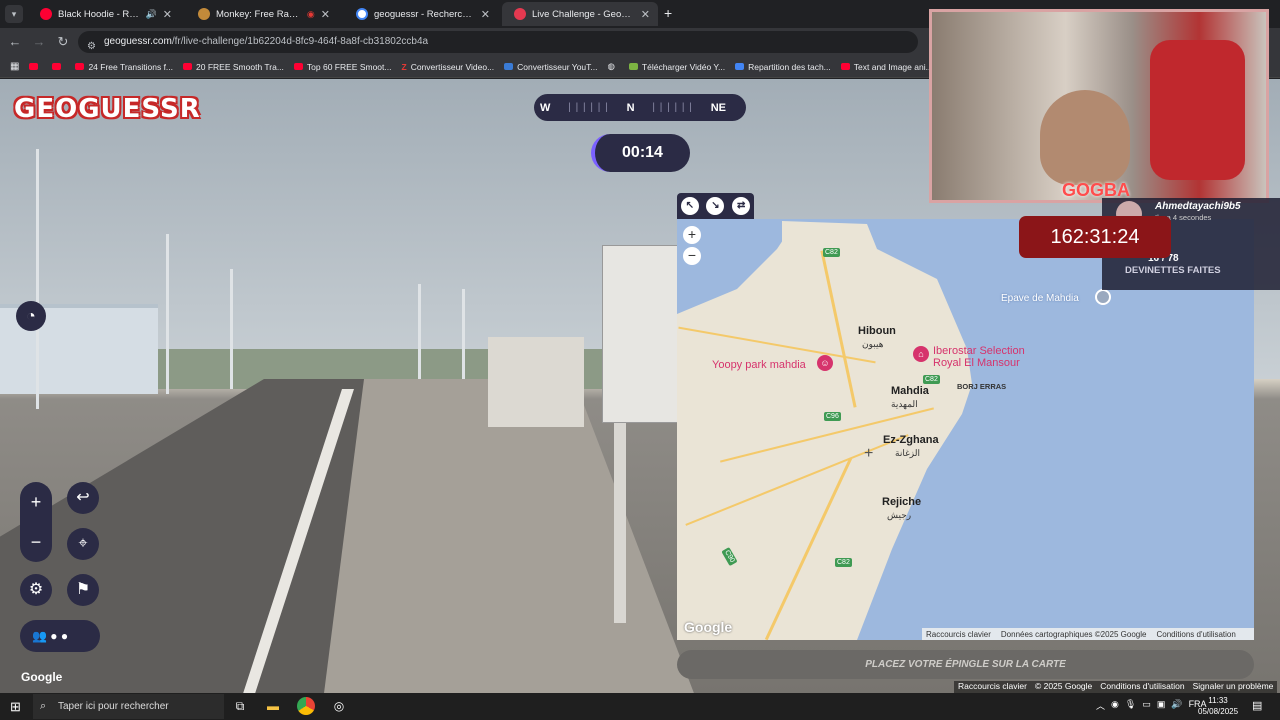  What do you see at coordinates (1040, 298) in the screenshot?
I see `poi-epave-de-mahdia: Epave de Mahdia` at bounding box center [1040, 298].